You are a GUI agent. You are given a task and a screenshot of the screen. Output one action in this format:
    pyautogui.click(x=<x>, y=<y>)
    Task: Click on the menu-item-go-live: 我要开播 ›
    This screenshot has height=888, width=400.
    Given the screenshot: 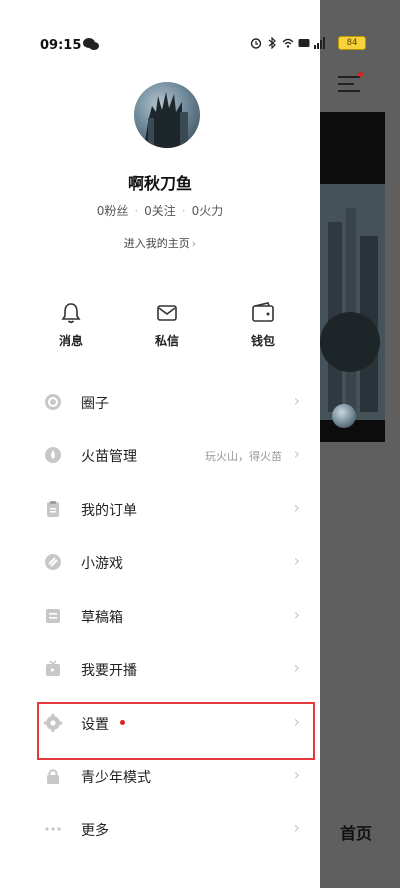 What is the action you would take?
    pyautogui.click(x=173, y=669)
    